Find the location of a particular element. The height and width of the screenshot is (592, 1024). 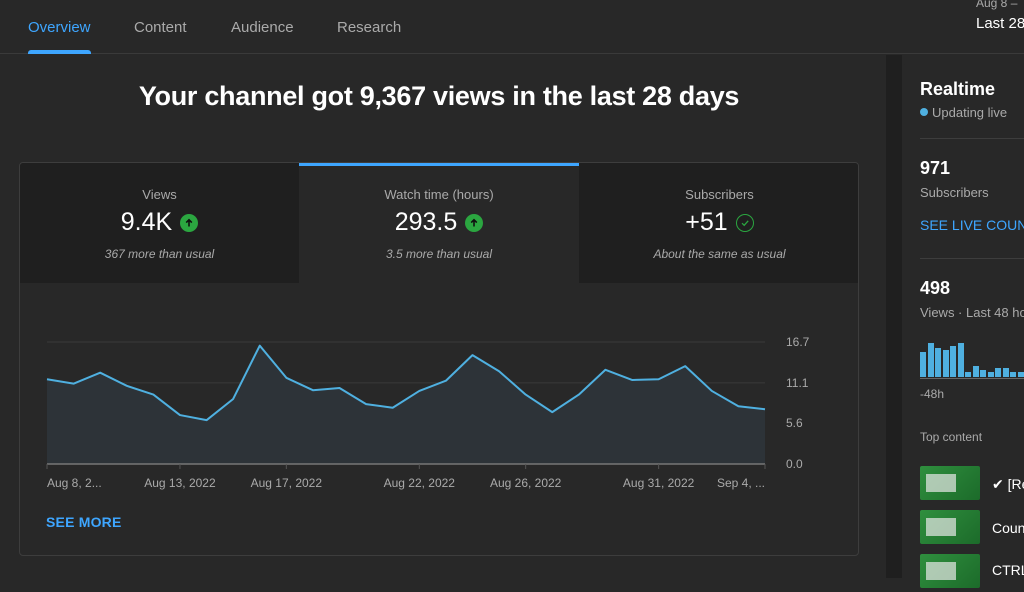

date-range-period: Last 28 is located at coordinates (1000, 23).